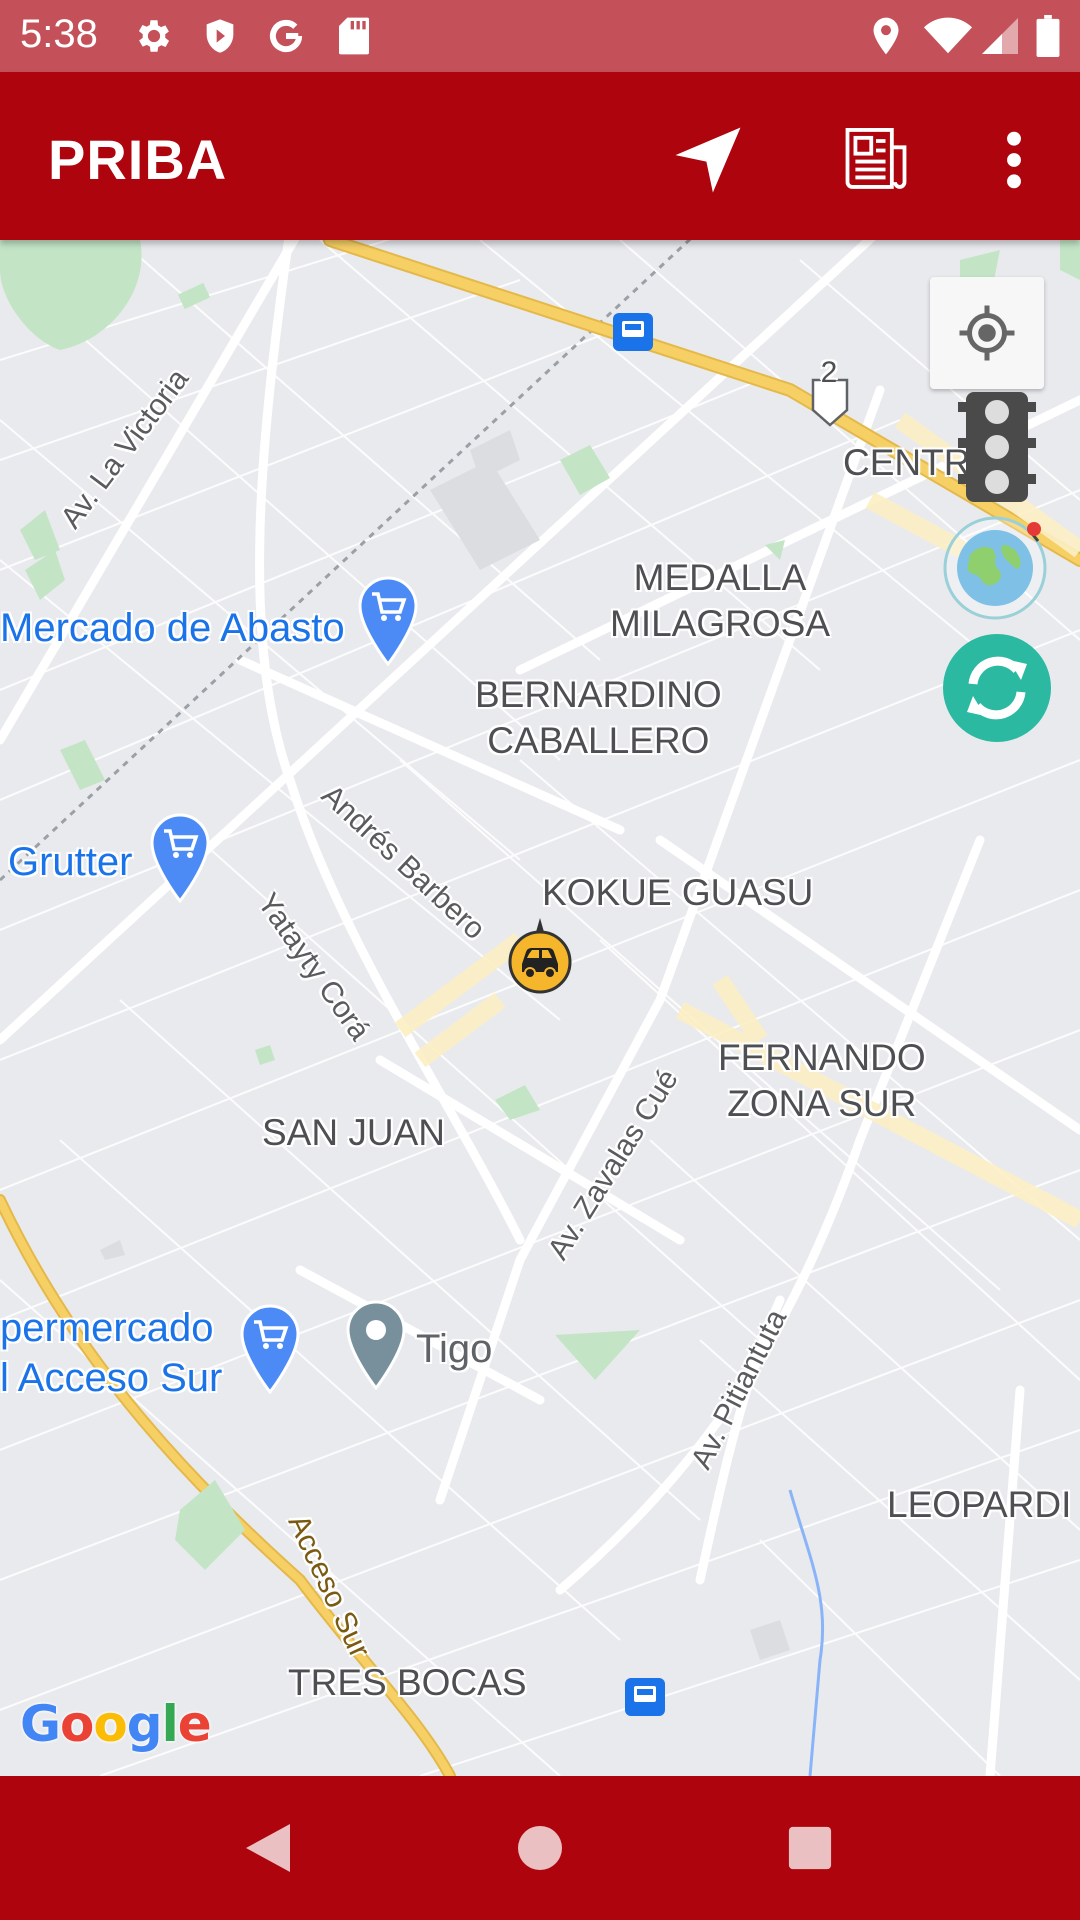 This screenshot has width=1080, height=1920. What do you see at coordinates (354, 36) in the screenshot?
I see `sd-card-icon` at bounding box center [354, 36].